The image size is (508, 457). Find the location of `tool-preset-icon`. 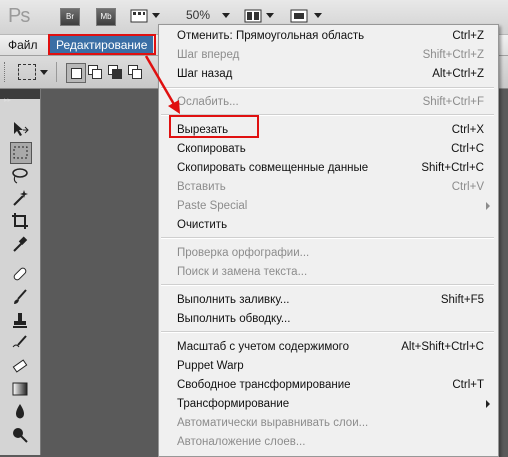

tool-preset-icon is located at coordinates (27, 72).